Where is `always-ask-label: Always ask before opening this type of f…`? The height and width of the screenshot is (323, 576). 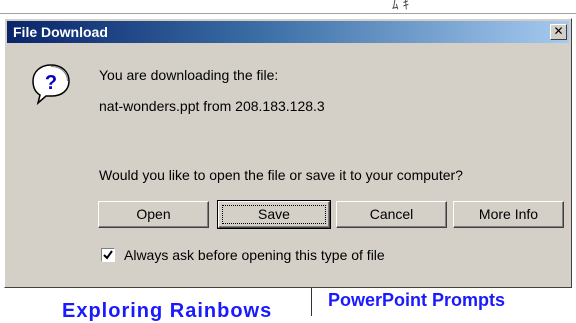
always-ask-label: Always ask before opening this type of f… is located at coordinates (254, 255).